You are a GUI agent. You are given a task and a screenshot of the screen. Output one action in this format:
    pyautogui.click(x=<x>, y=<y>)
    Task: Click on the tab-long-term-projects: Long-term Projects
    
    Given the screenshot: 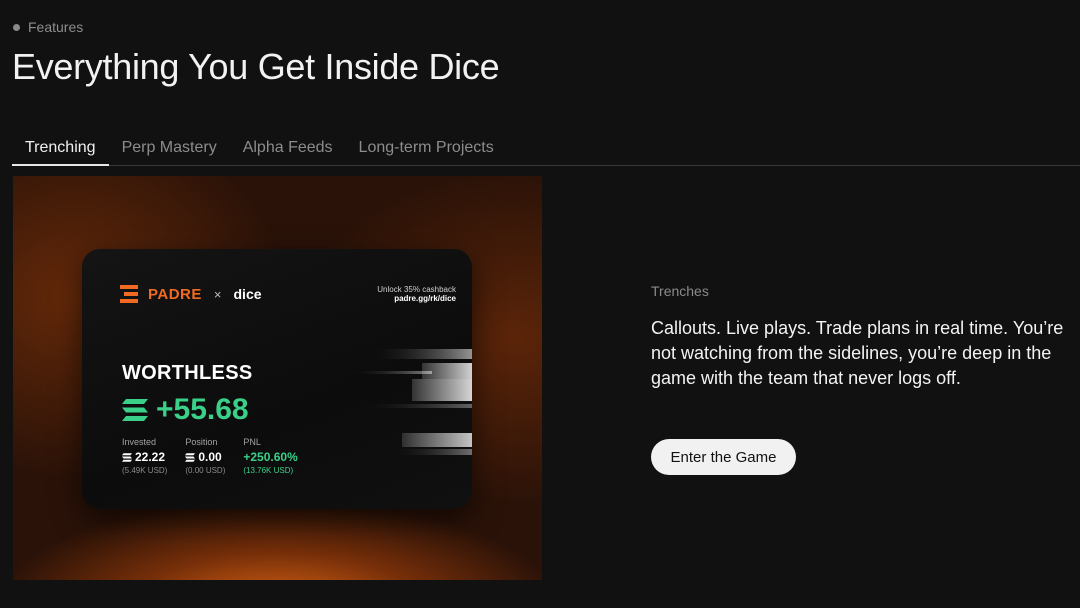 What is the action you would take?
    pyautogui.click(x=426, y=147)
    